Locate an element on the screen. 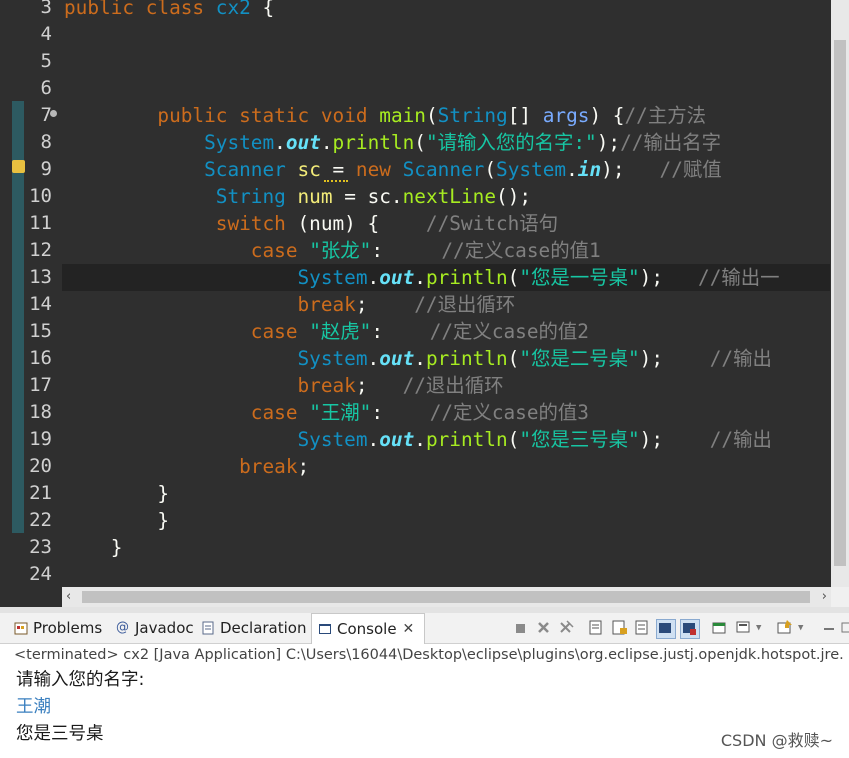 The image size is (849, 758). close-icon: ✕ is located at coordinates (409, 629).